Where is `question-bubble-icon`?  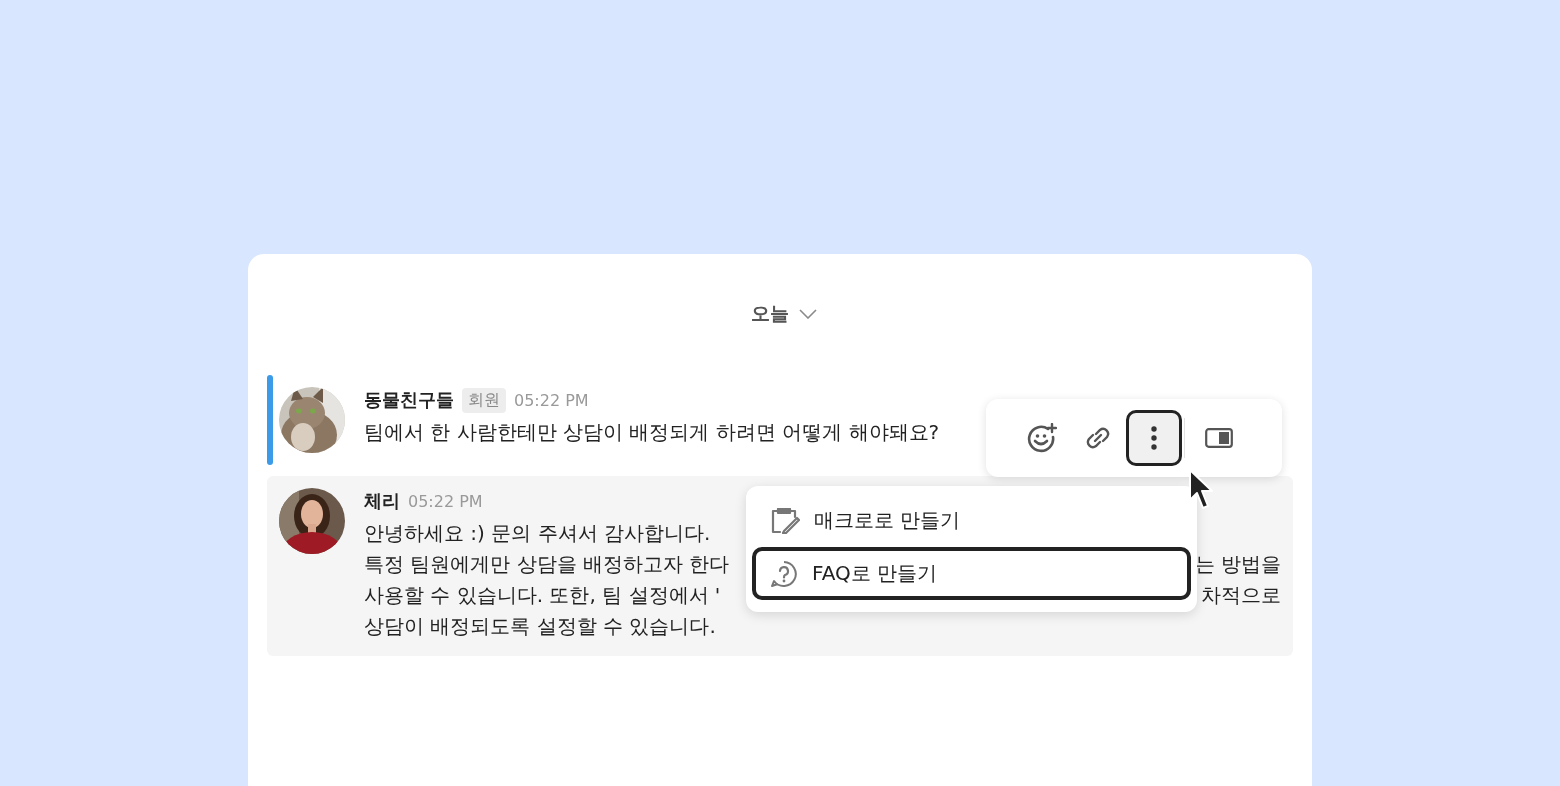
question-bubble-icon is located at coordinates (784, 573).